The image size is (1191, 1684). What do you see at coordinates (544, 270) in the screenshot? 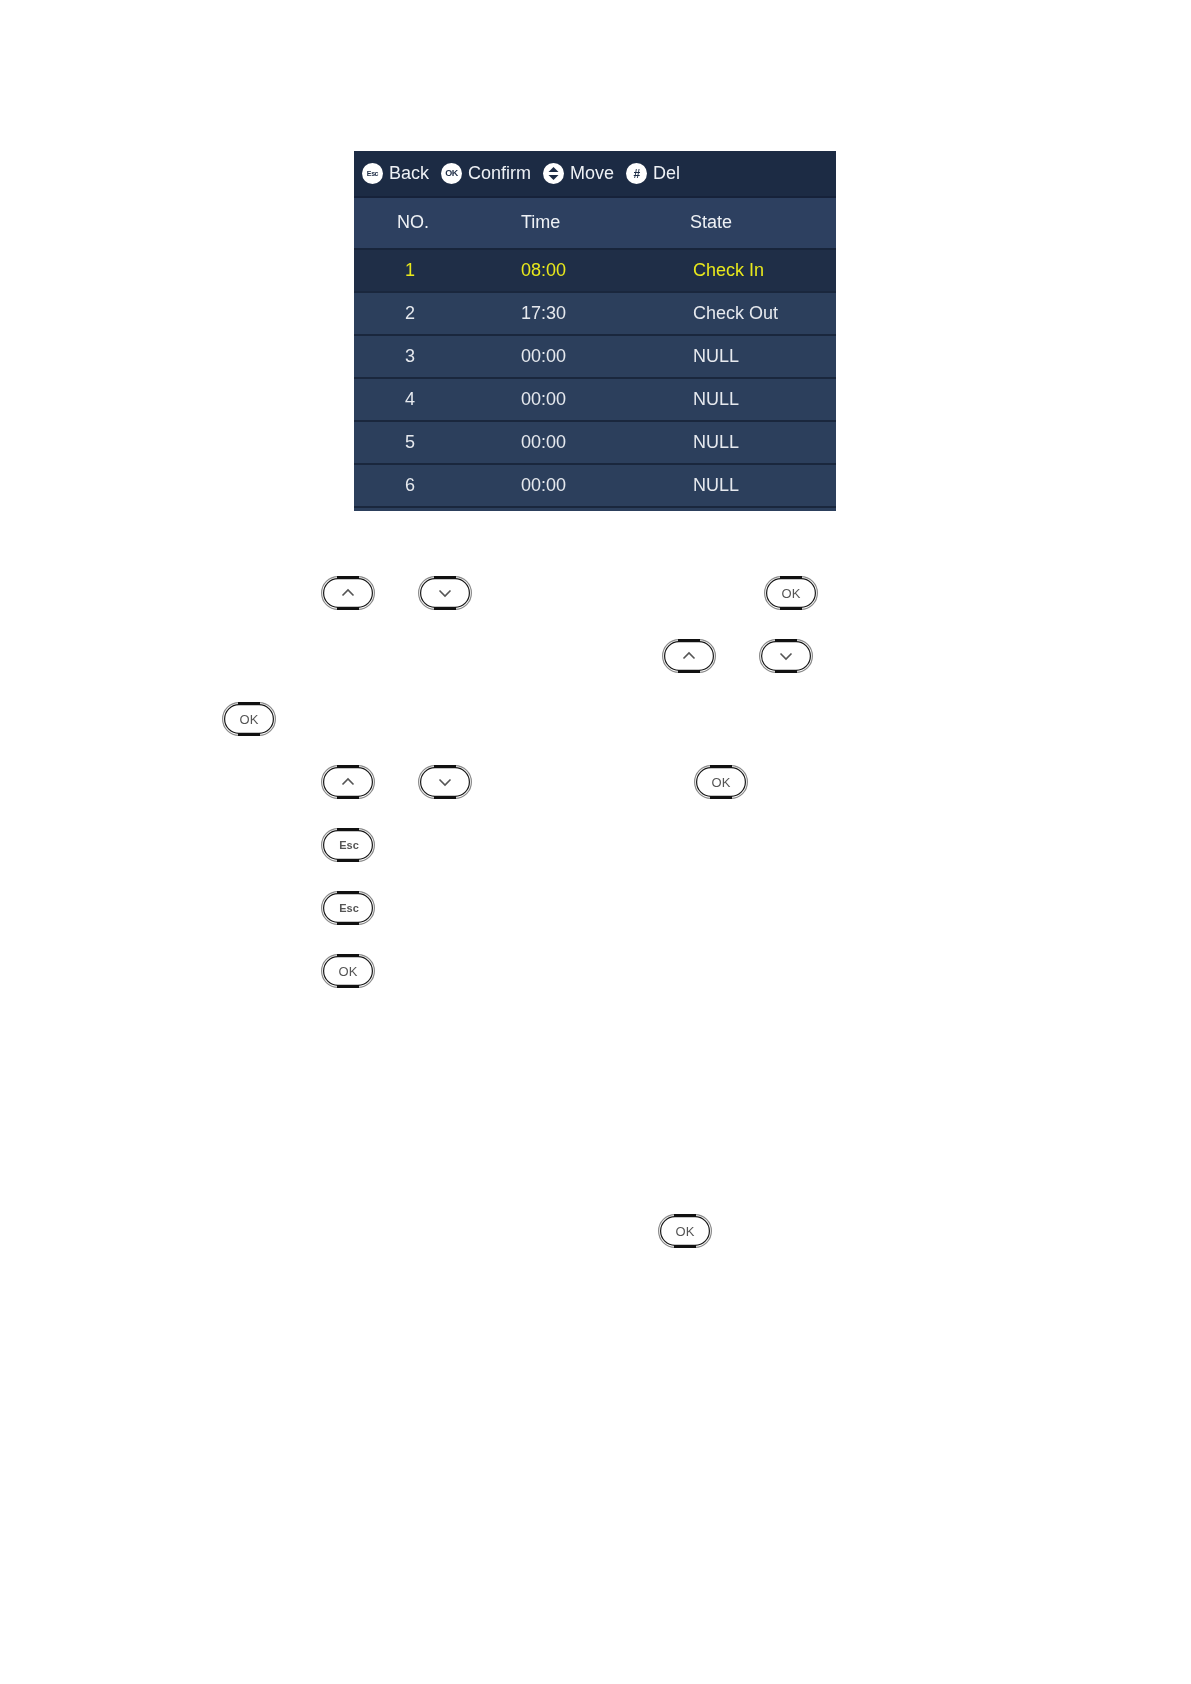
I see `table-cell: 08:00` at bounding box center [544, 270].